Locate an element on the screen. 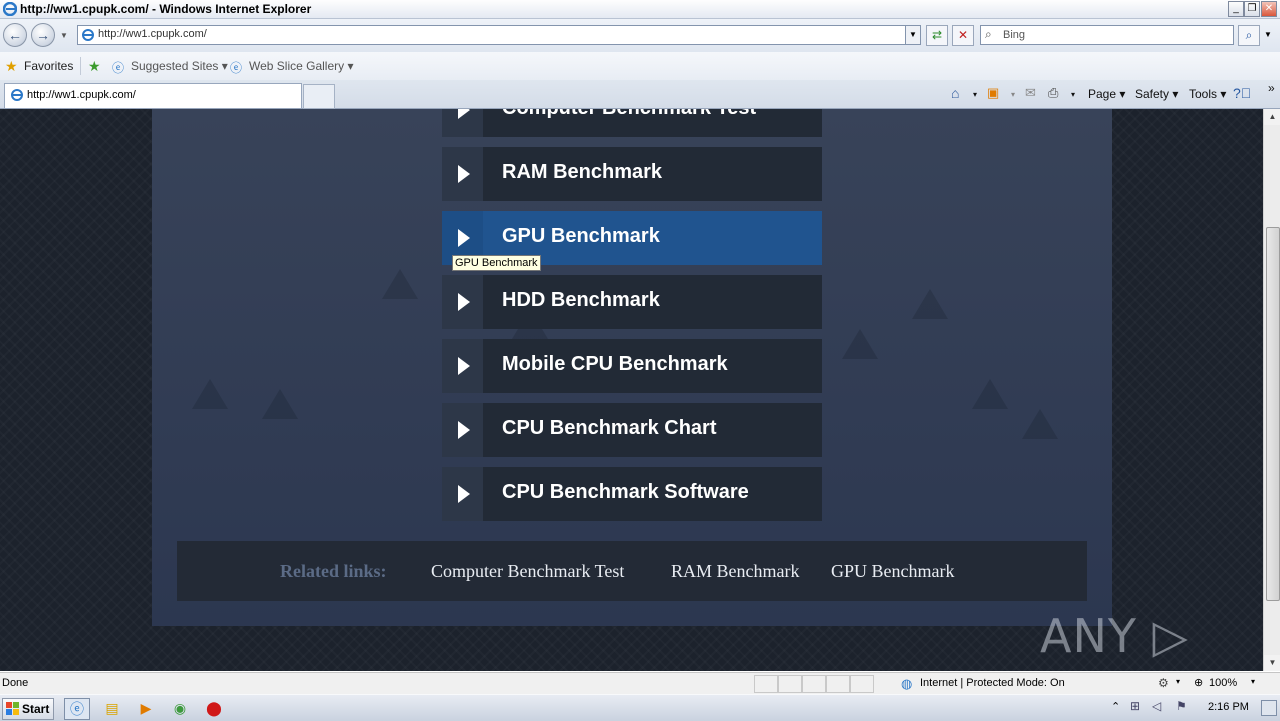 The width and height of the screenshot is (1280, 721). menu-item-cpu-benchmark-chart: CPU Benchmark Chart is located at coordinates (632, 430).